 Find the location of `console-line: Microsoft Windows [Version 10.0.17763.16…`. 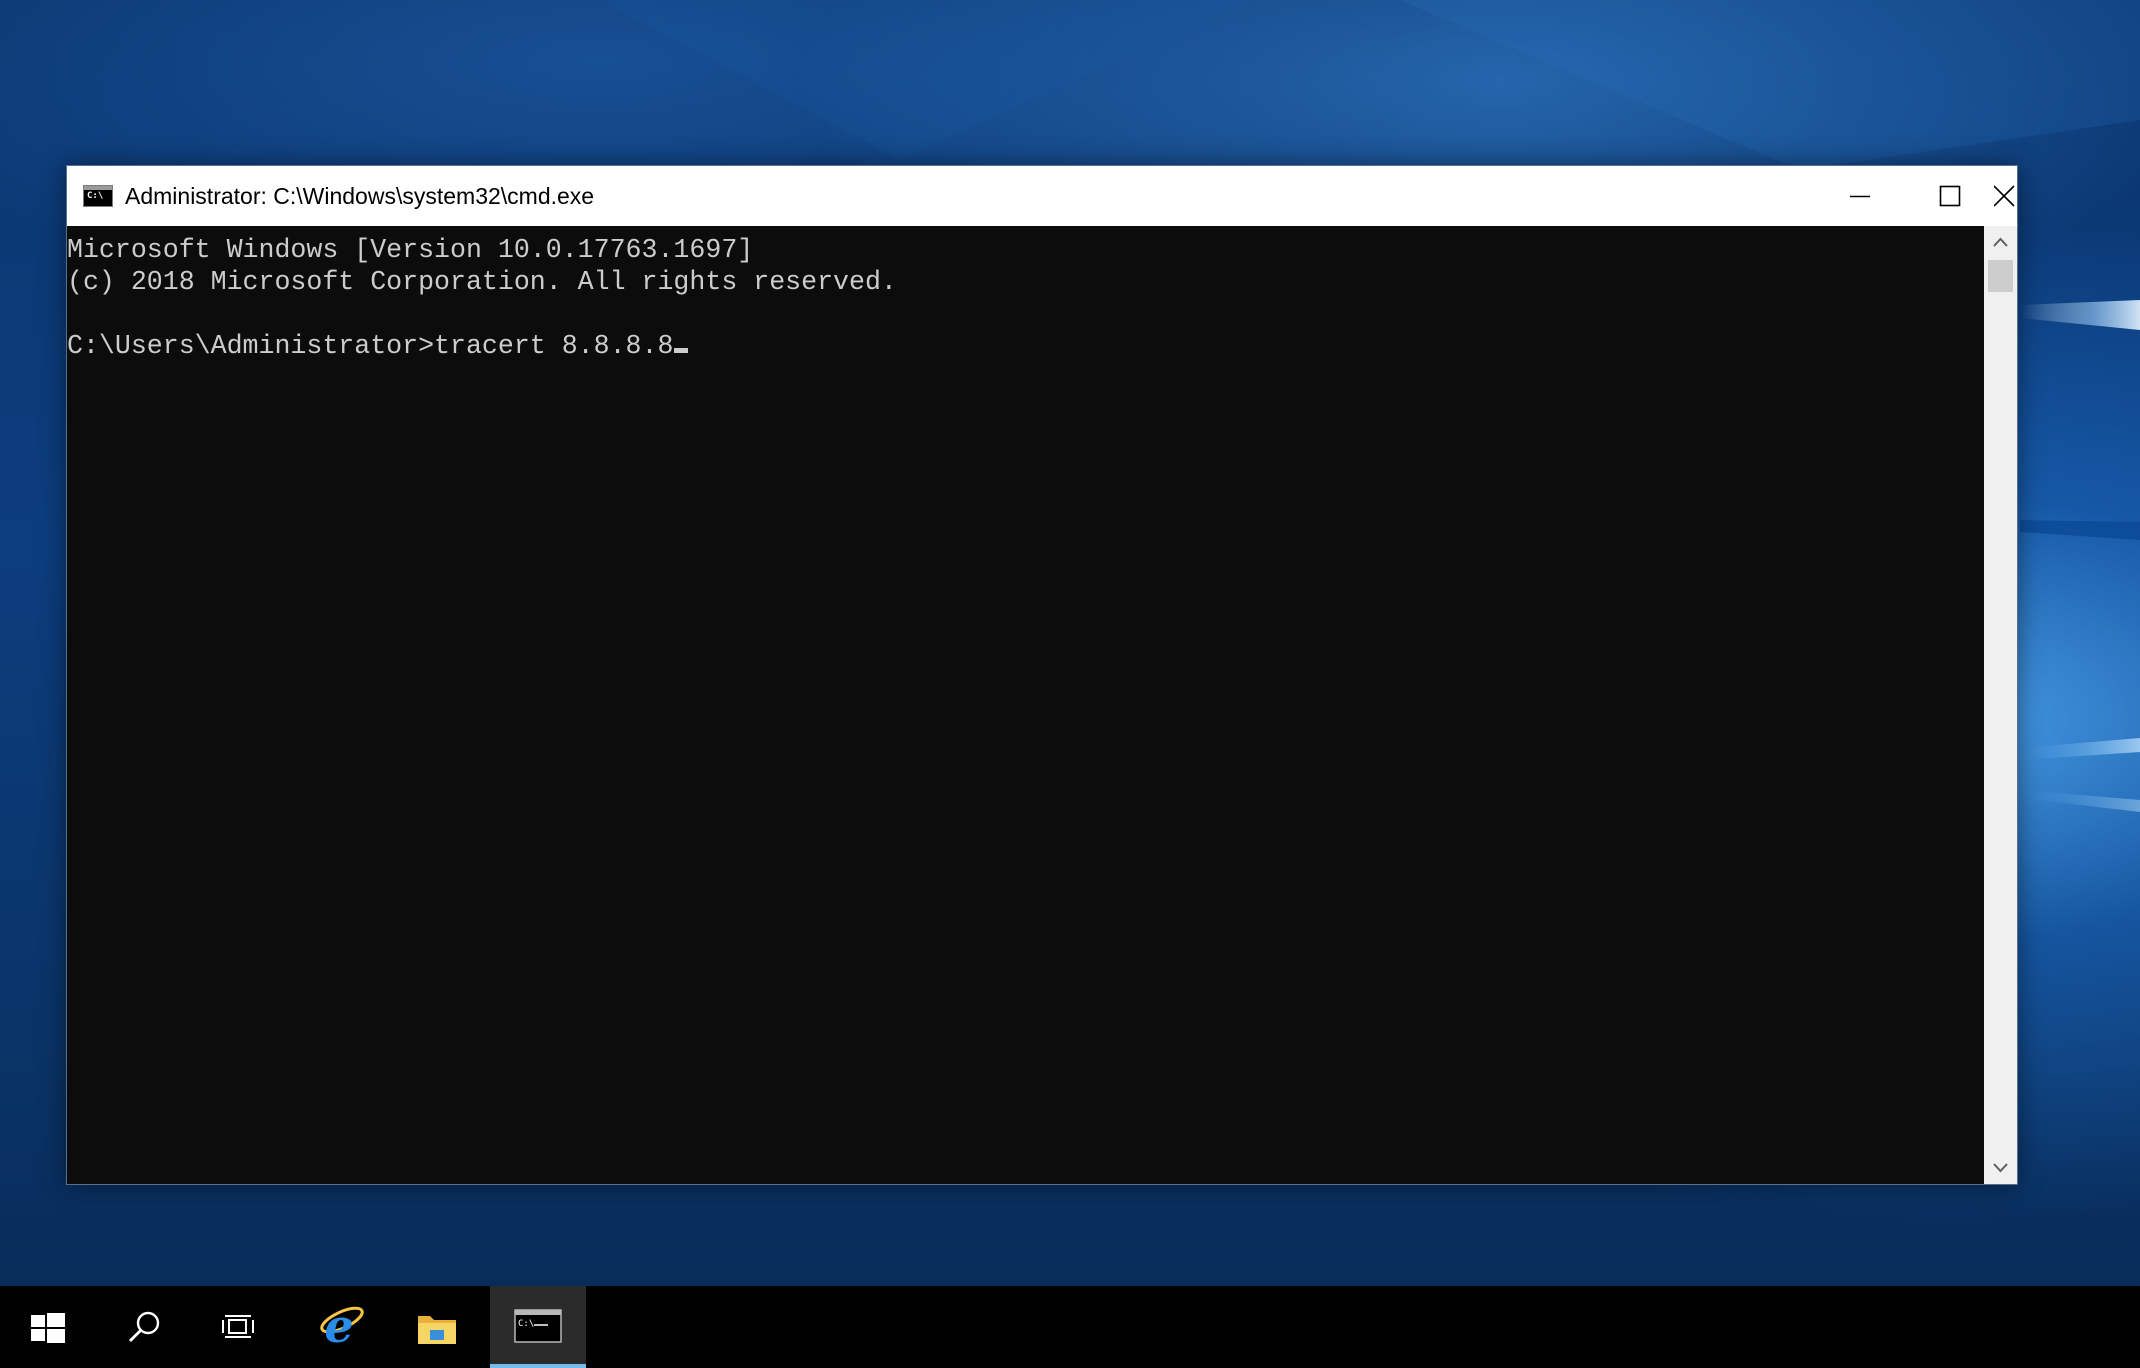

console-line: Microsoft Windows [Version 10.0.17763.16… is located at coordinates (410, 250).